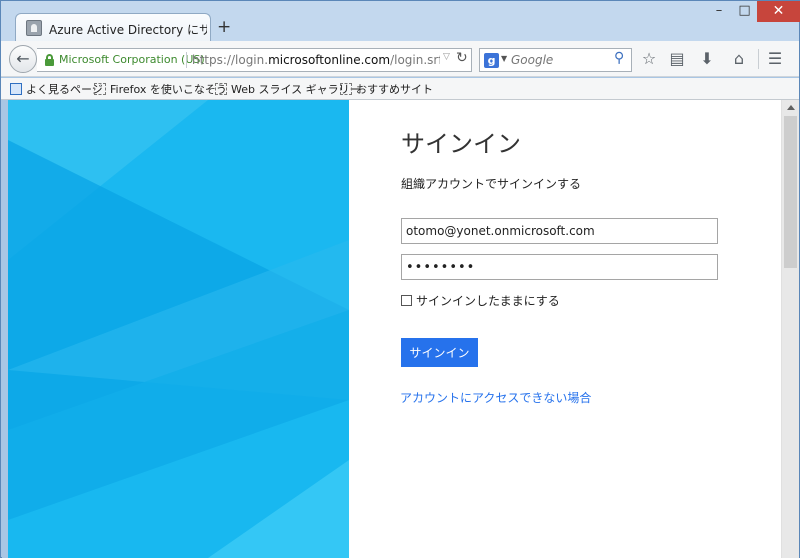 This screenshot has height=558, width=800. I want to click on reload-icon: ↻, so click(462, 58).